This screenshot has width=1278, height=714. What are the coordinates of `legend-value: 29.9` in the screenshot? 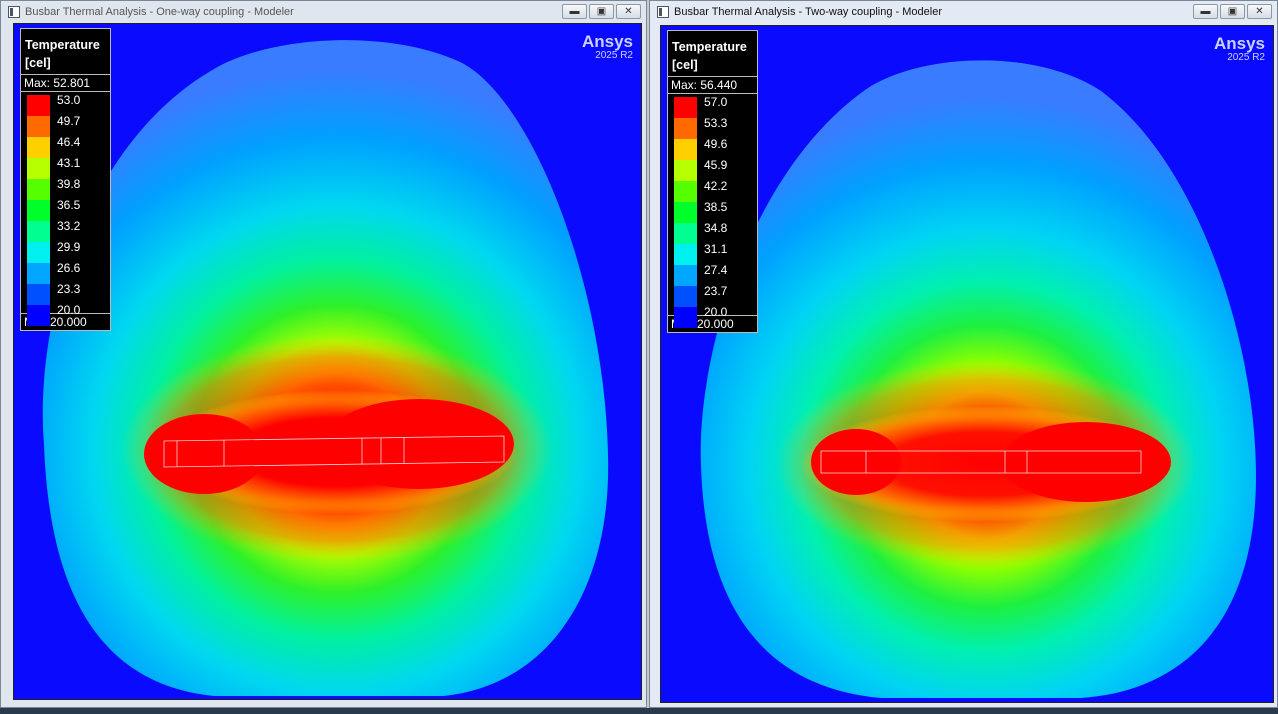 It's located at (69, 247).